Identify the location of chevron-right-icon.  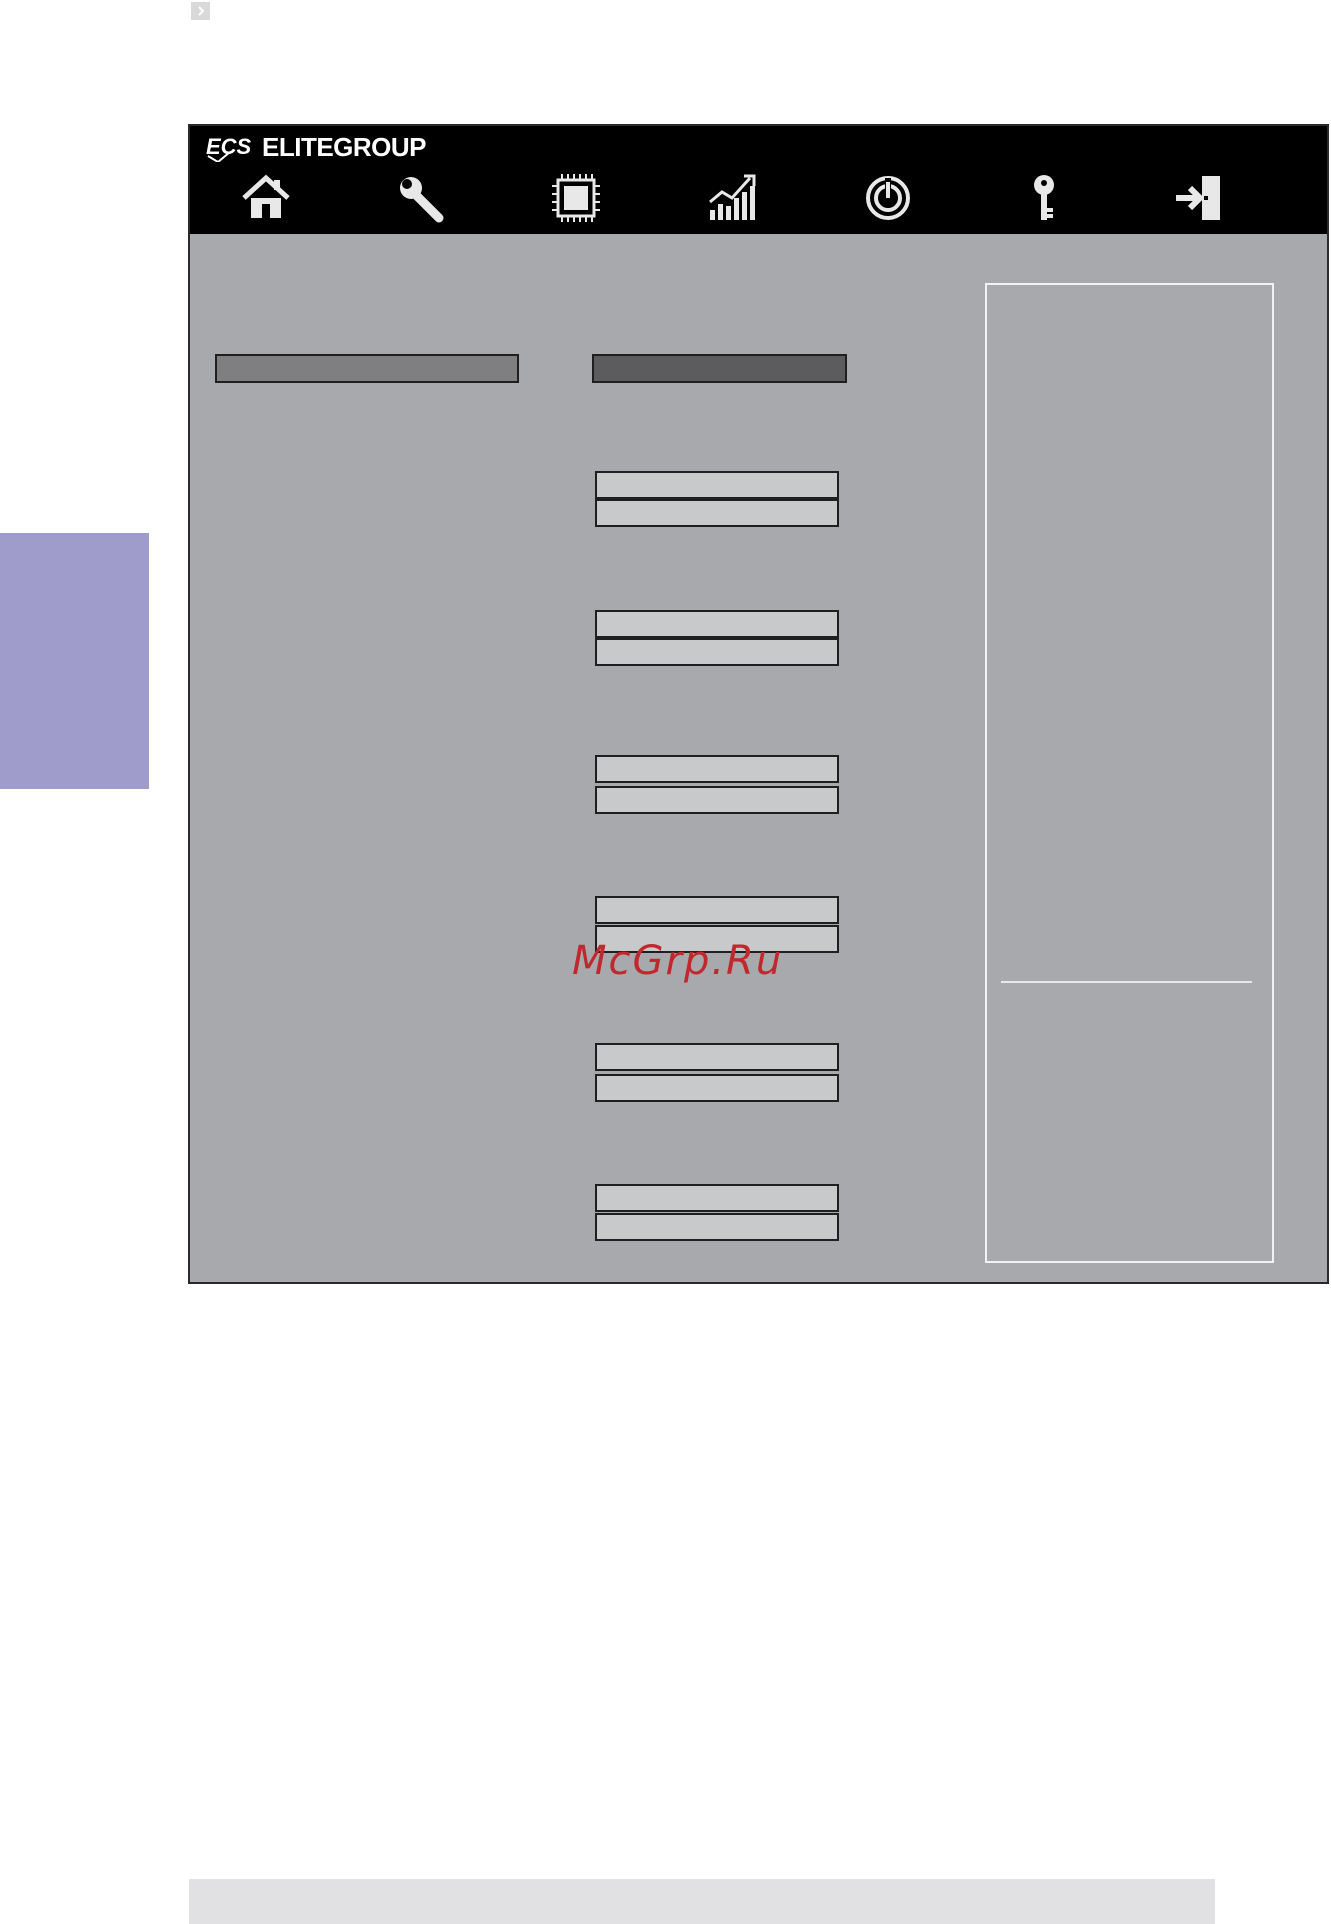
(200, 11).